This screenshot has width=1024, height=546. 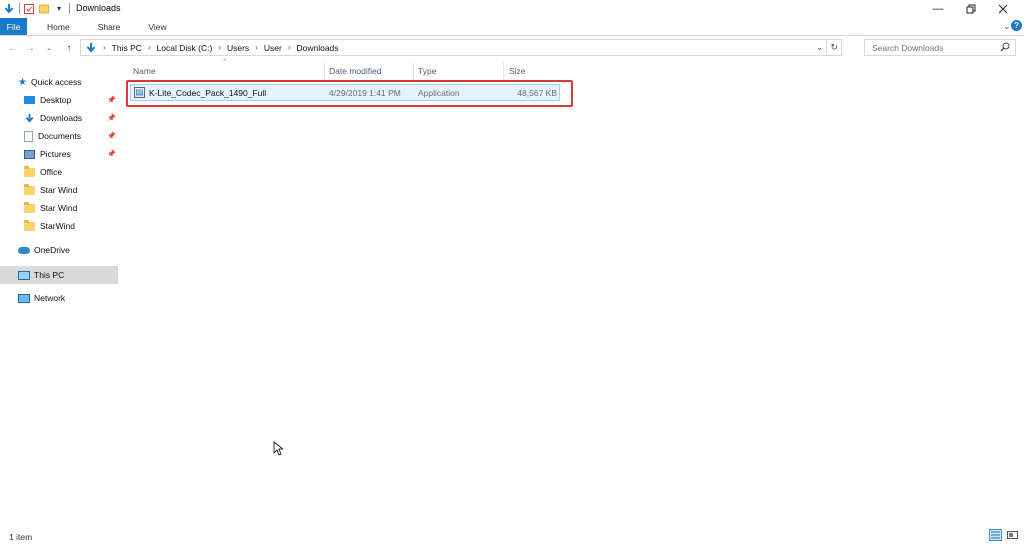 What do you see at coordinates (157, 26) in the screenshot?
I see `tab-view: View` at bounding box center [157, 26].